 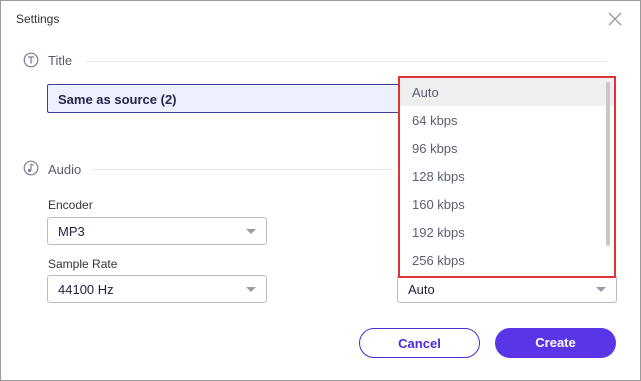 I want to click on dialog-titlebar: Settings, so click(x=320, y=19).